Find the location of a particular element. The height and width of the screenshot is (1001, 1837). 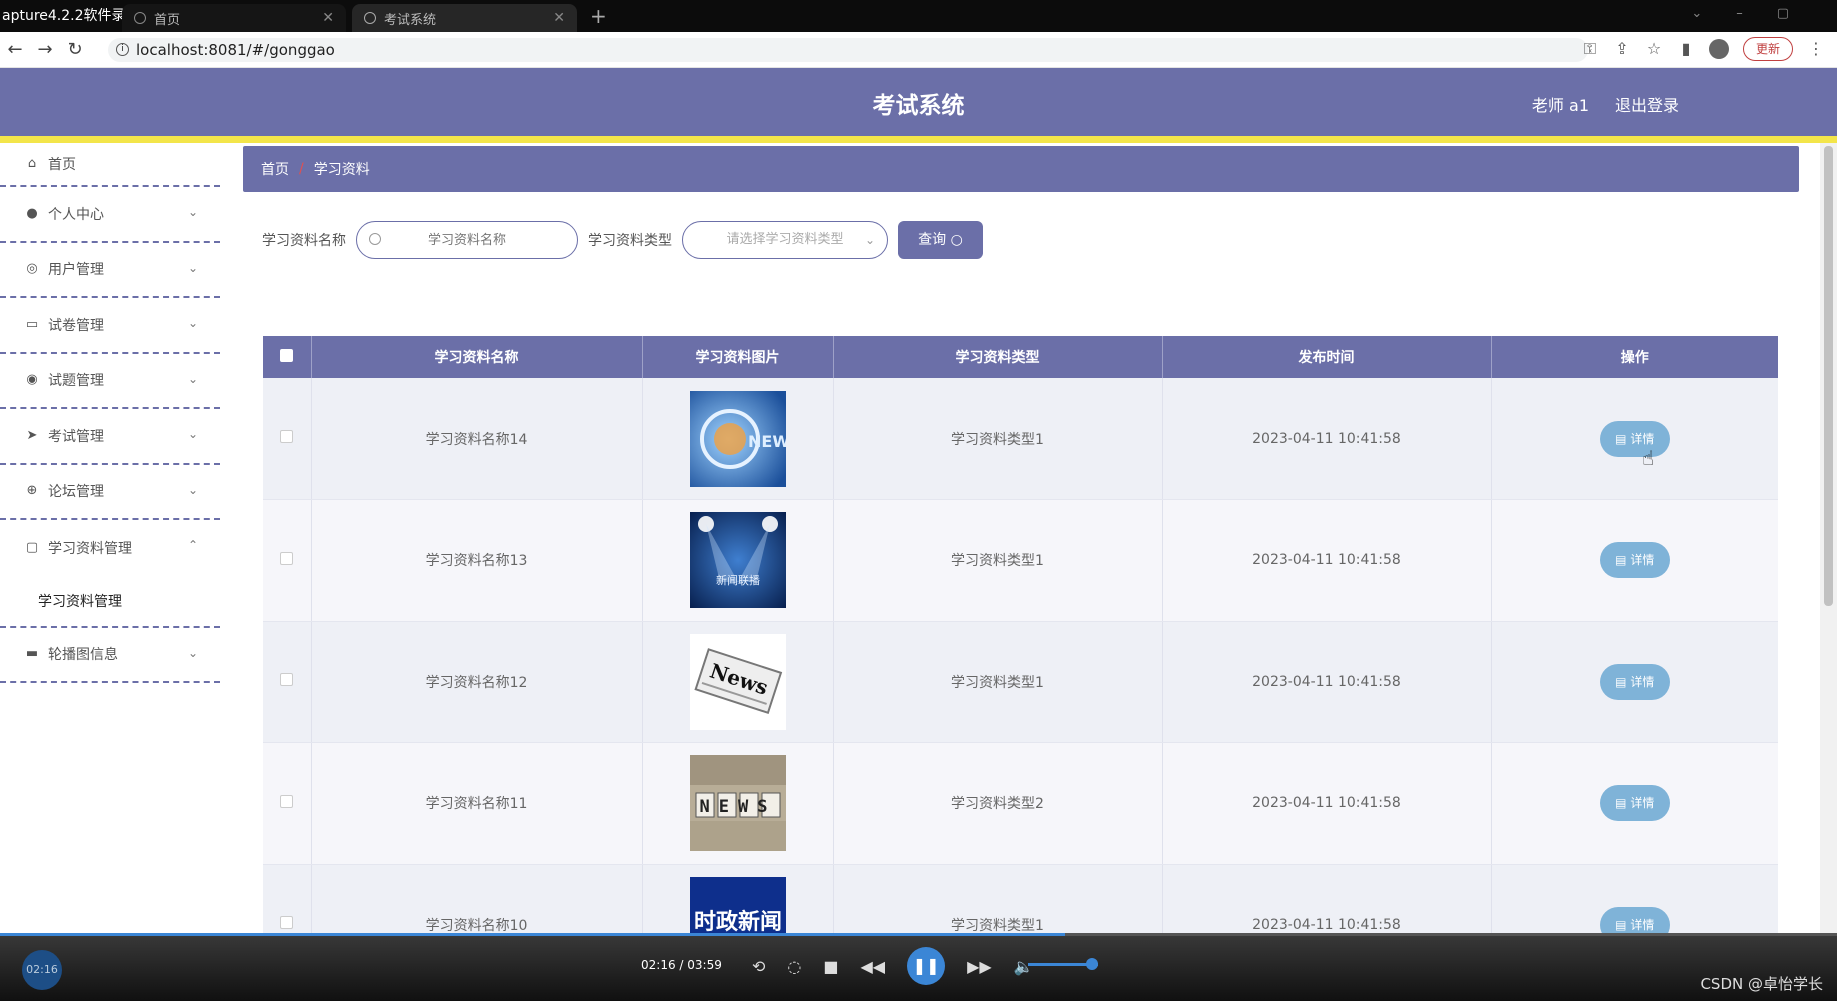

page-scrollbar-thumb is located at coordinates (1828, 376).